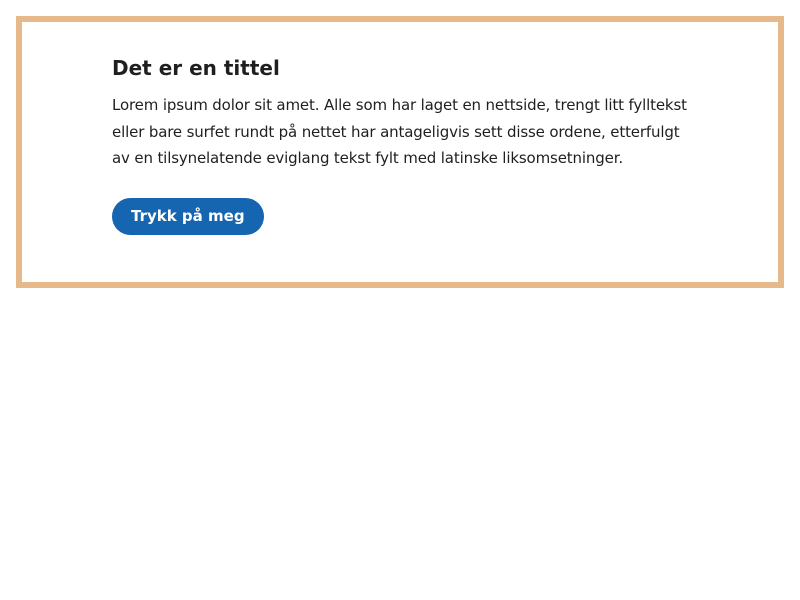 This screenshot has width=800, height=600. I want to click on card-title: Det er en tittel, so click(196, 68).